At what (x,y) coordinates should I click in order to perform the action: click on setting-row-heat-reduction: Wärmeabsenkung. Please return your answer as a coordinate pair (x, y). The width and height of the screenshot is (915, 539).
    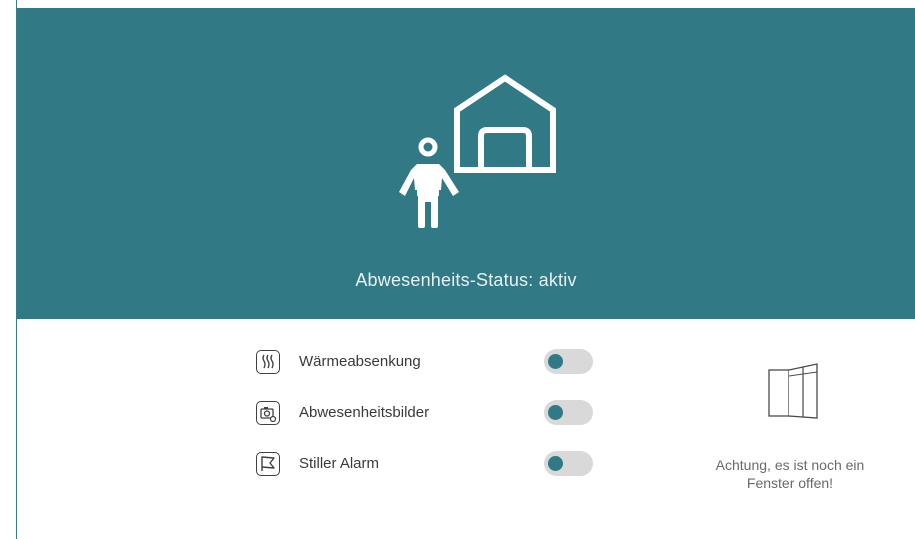
    Looking at the image, I should click on (426, 363).